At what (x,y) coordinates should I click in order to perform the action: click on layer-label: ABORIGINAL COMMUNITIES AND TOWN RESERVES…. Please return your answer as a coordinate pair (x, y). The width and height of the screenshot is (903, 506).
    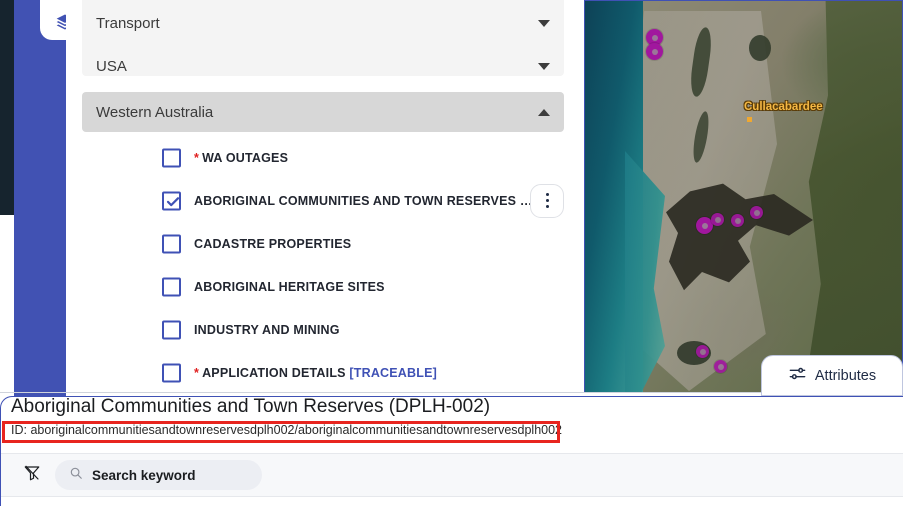
    Looking at the image, I should click on (364, 200).